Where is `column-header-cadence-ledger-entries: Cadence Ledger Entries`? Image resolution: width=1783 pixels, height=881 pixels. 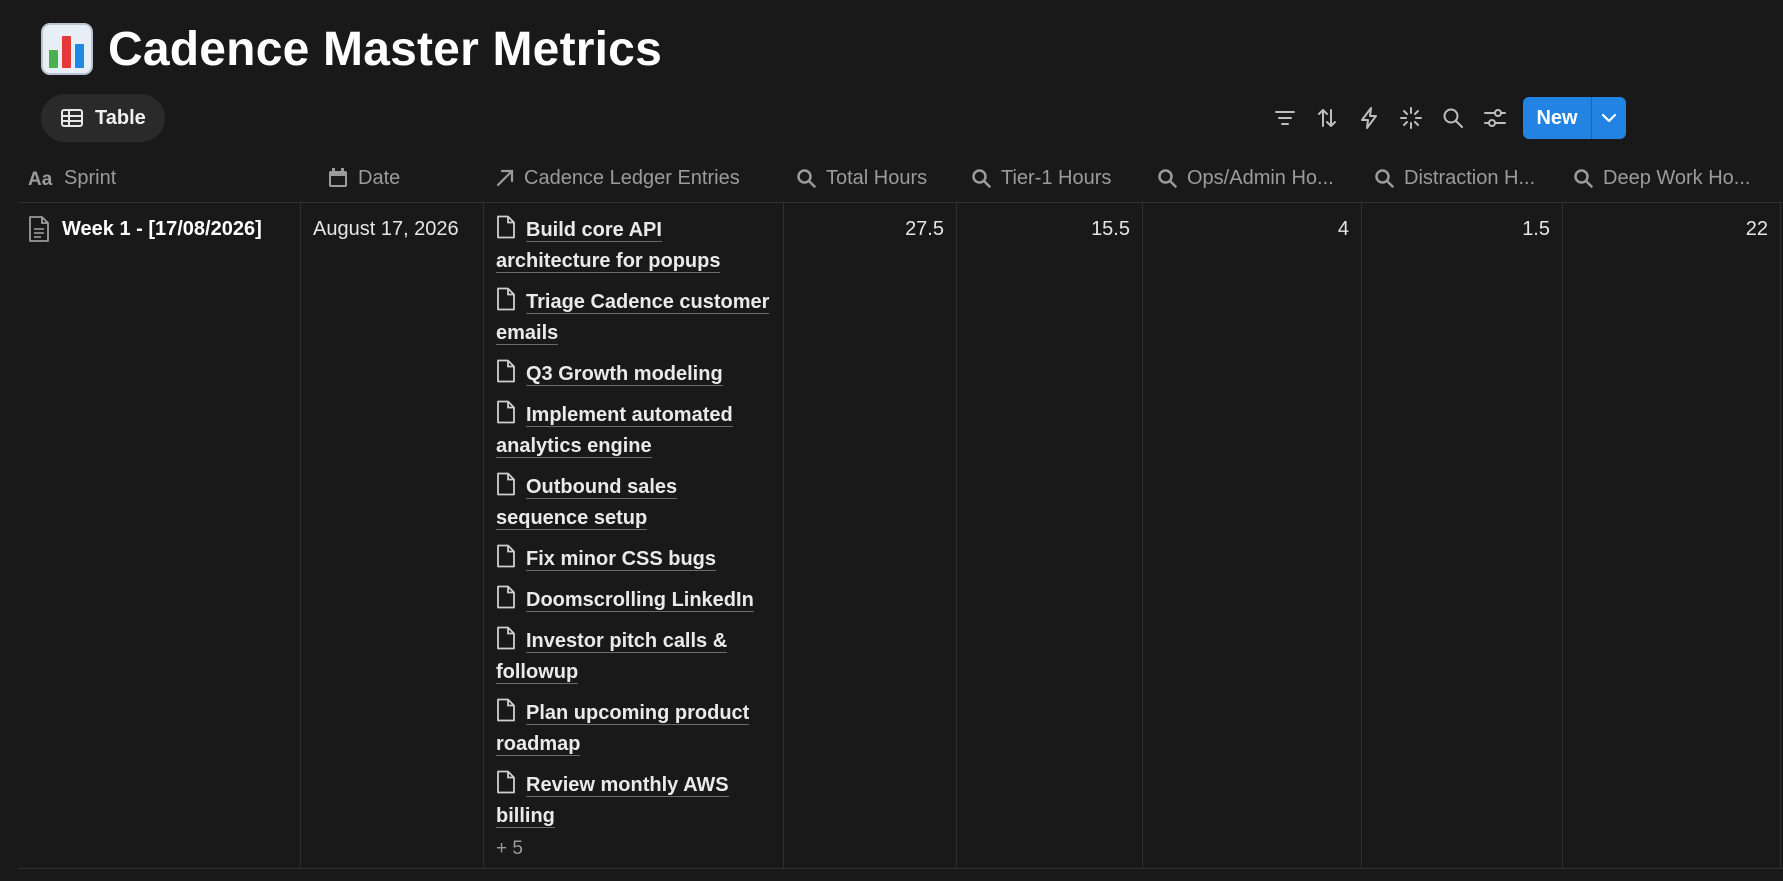 column-header-cadence-ledger-entries: Cadence Ledger Entries is located at coordinates (634, 178).